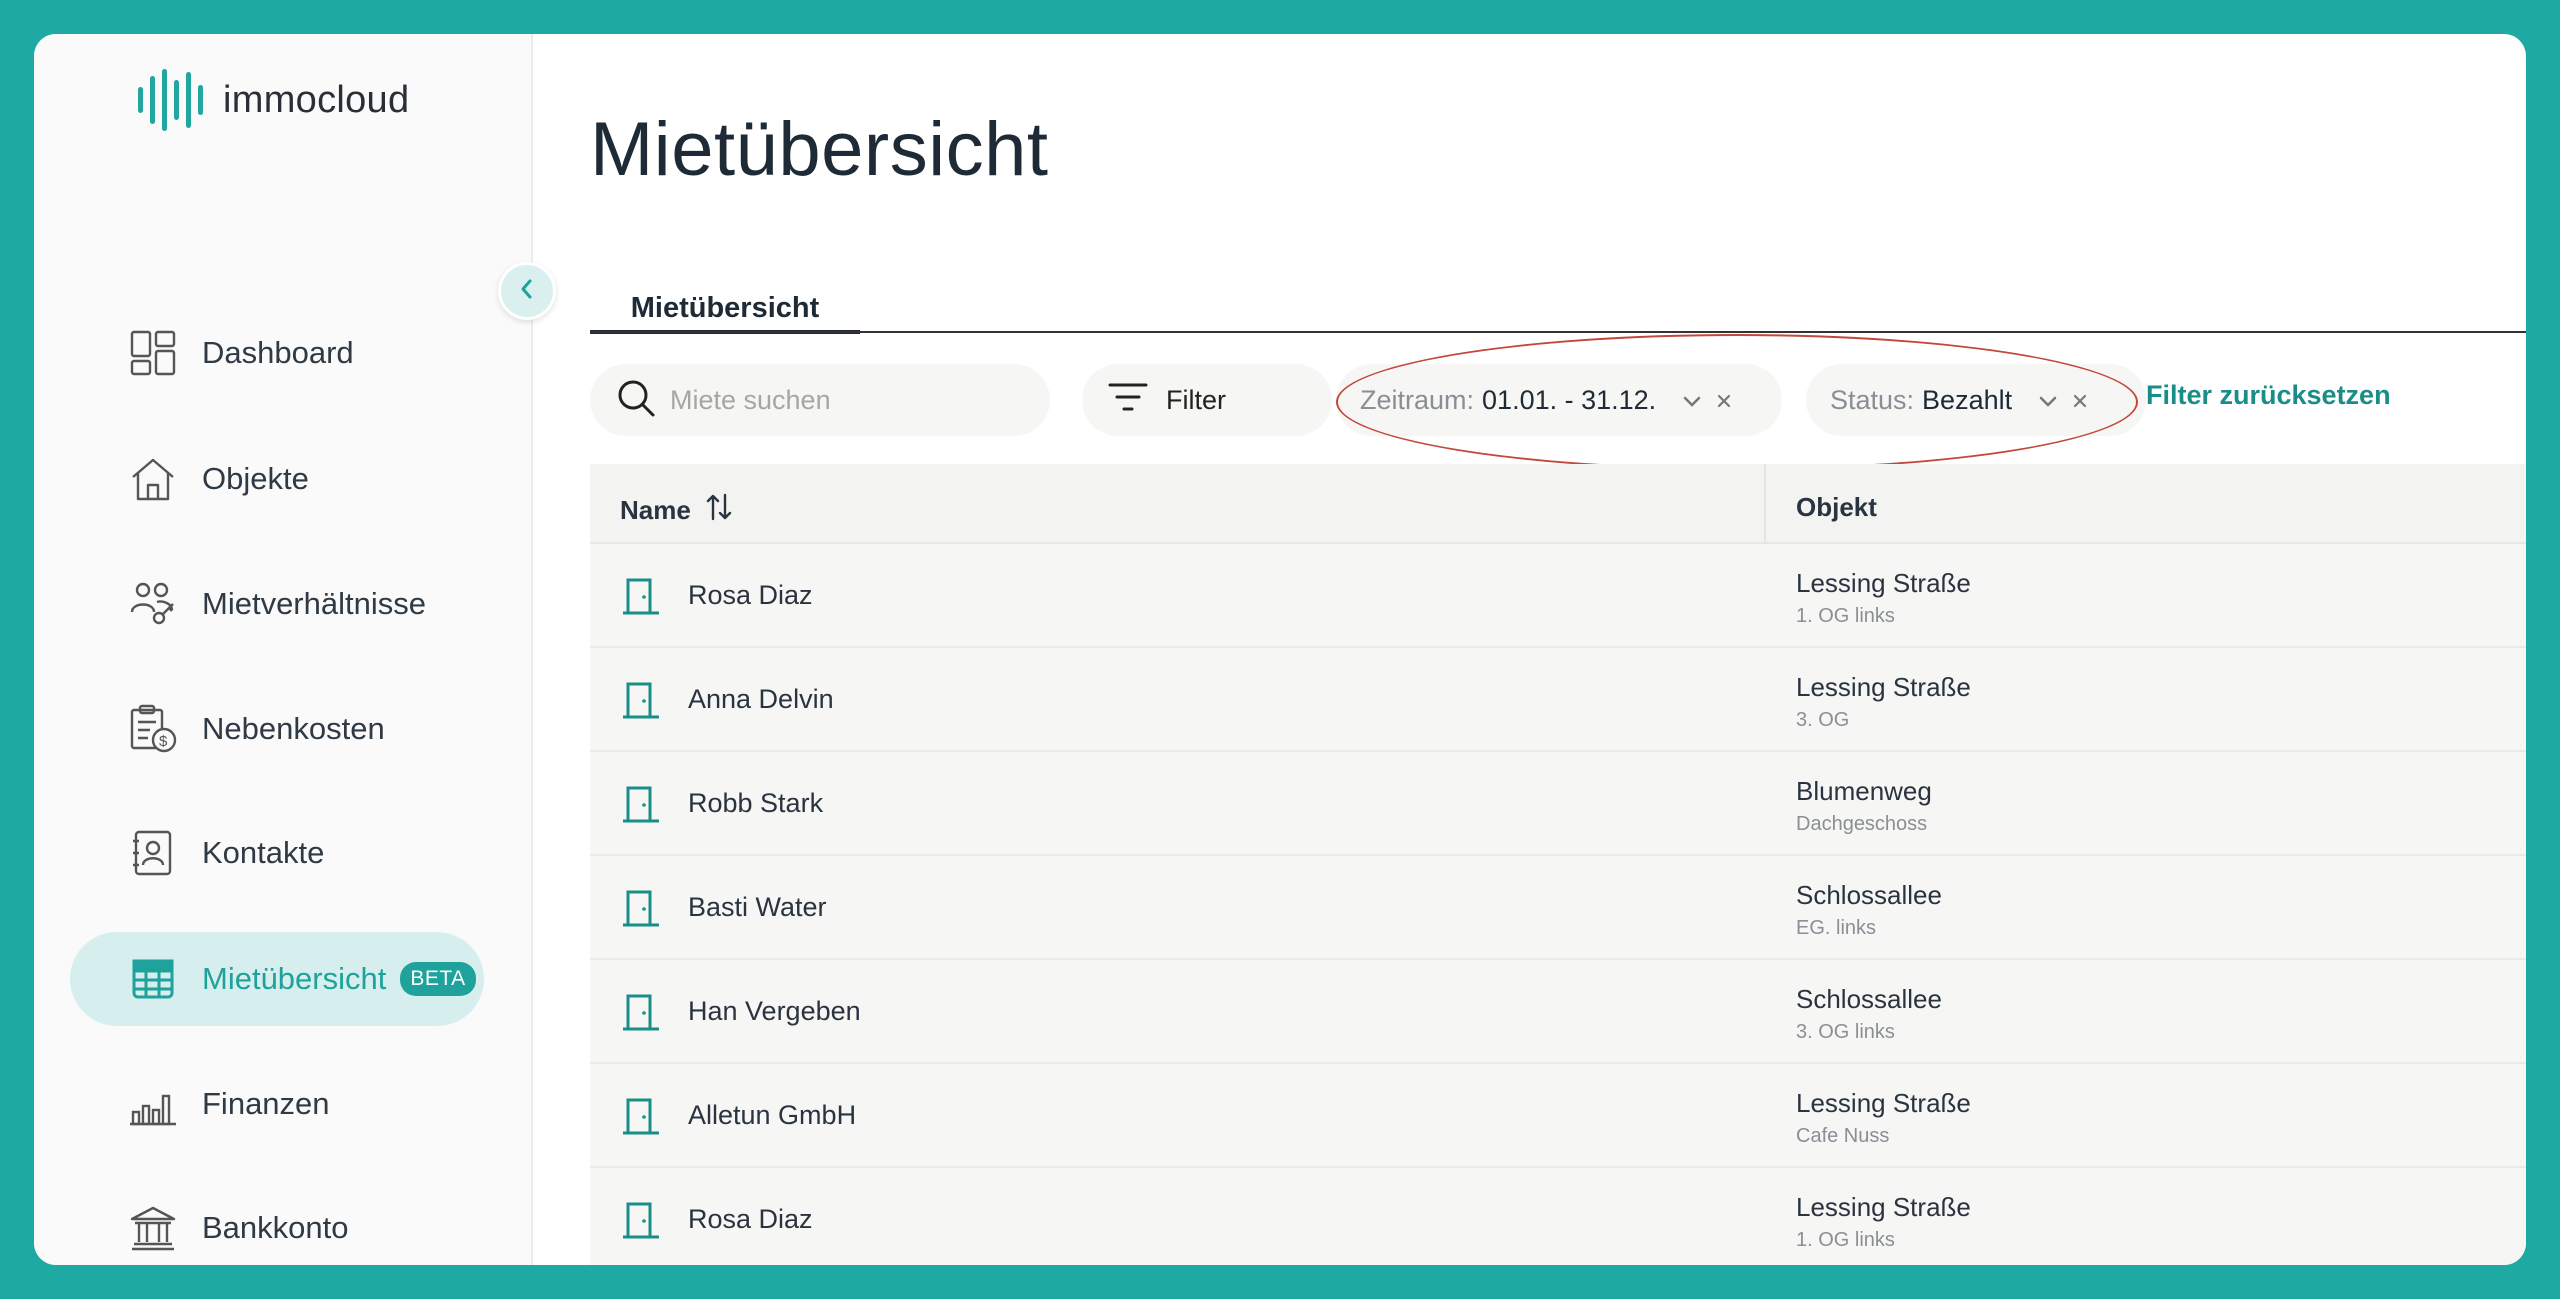  What do you see at coordinates (293, 728) in the screenshot?
I see `sidebar-item-label: Nebenkosten` at bounding box center [293, 728].